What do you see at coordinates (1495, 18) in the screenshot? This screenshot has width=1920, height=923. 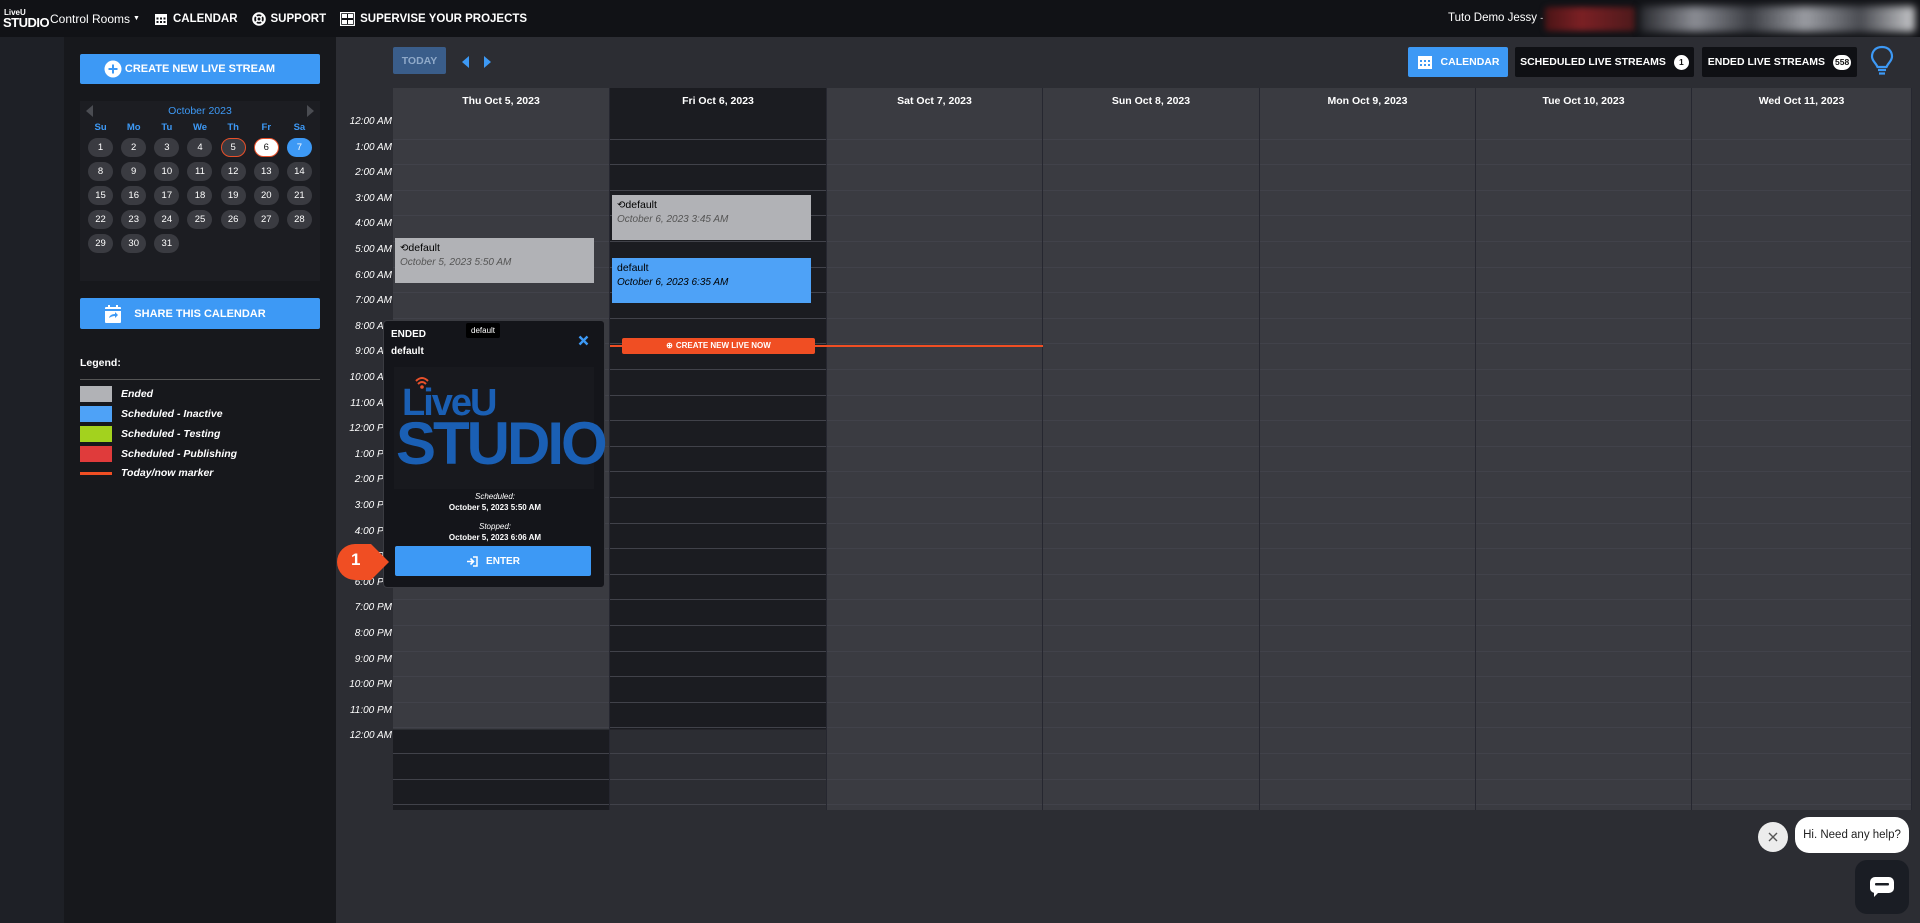 I see `user-menu: Tuto Demo Jessy -` at bounding box center [1495, 18].